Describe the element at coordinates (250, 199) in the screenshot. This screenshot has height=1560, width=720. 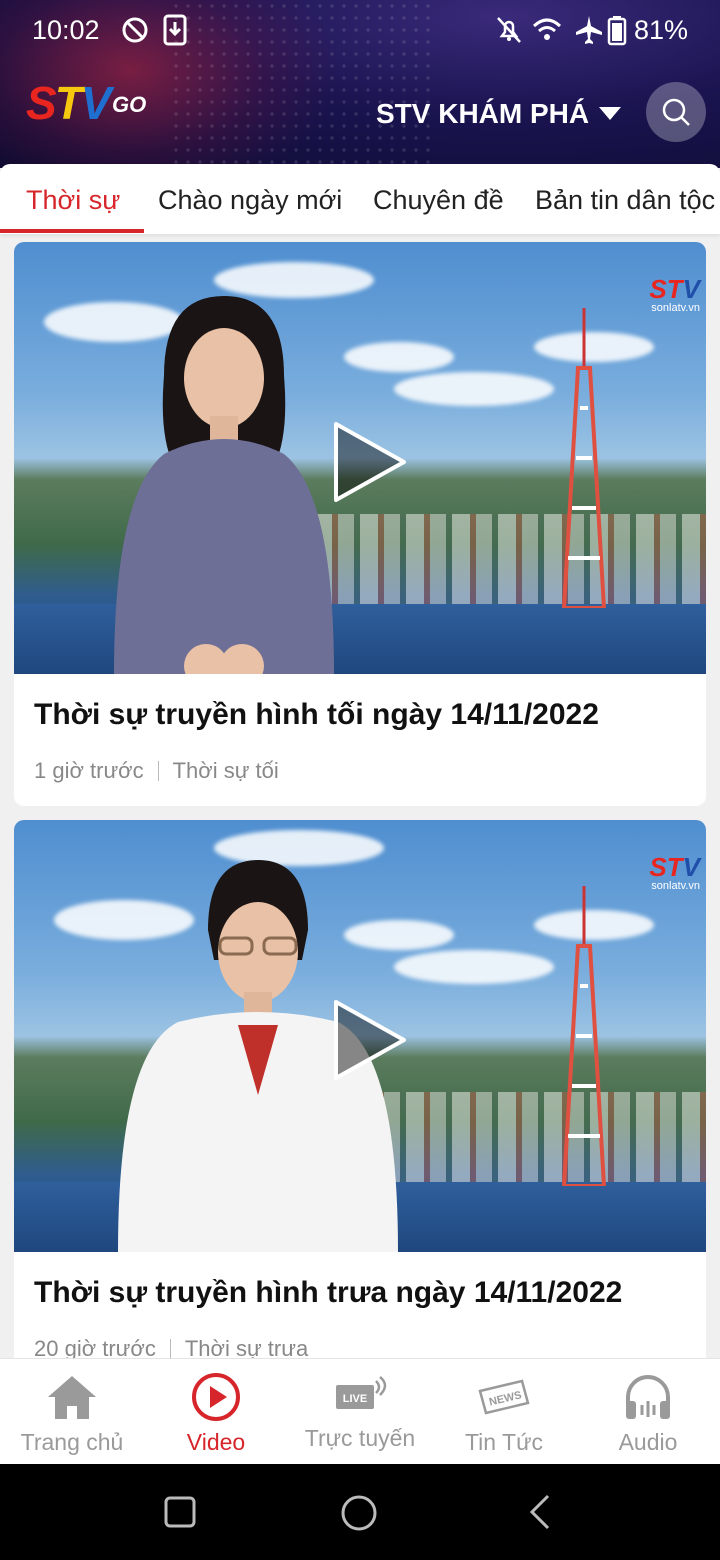
I see `tab-chao-ngay-moi: Chào ngày mới` at that location.